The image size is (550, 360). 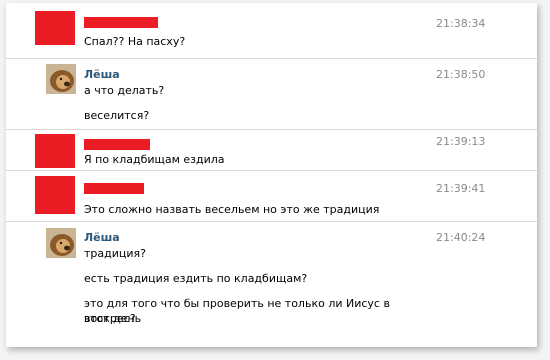 What do you see at coordinates (234, 41) in the screenshot?
I see `message-text: Спал?? На пасху?` at bounding box center [234, 41].